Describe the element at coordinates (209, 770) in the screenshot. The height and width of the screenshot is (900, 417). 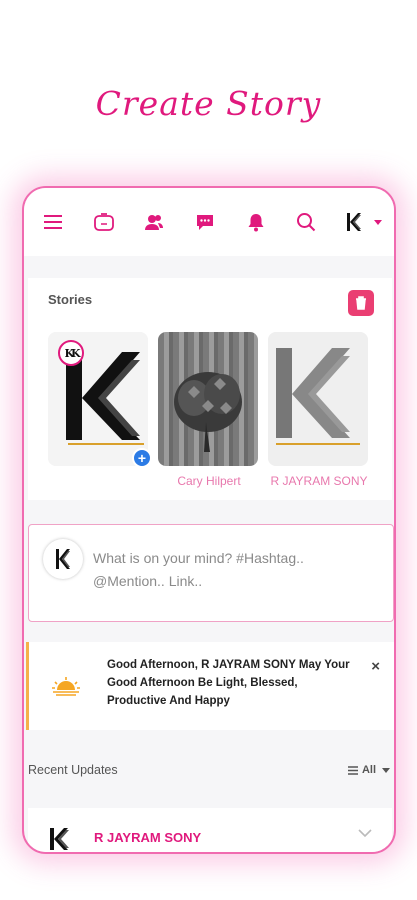
I see `recent-updates-header: Recent Updates All` at that location.